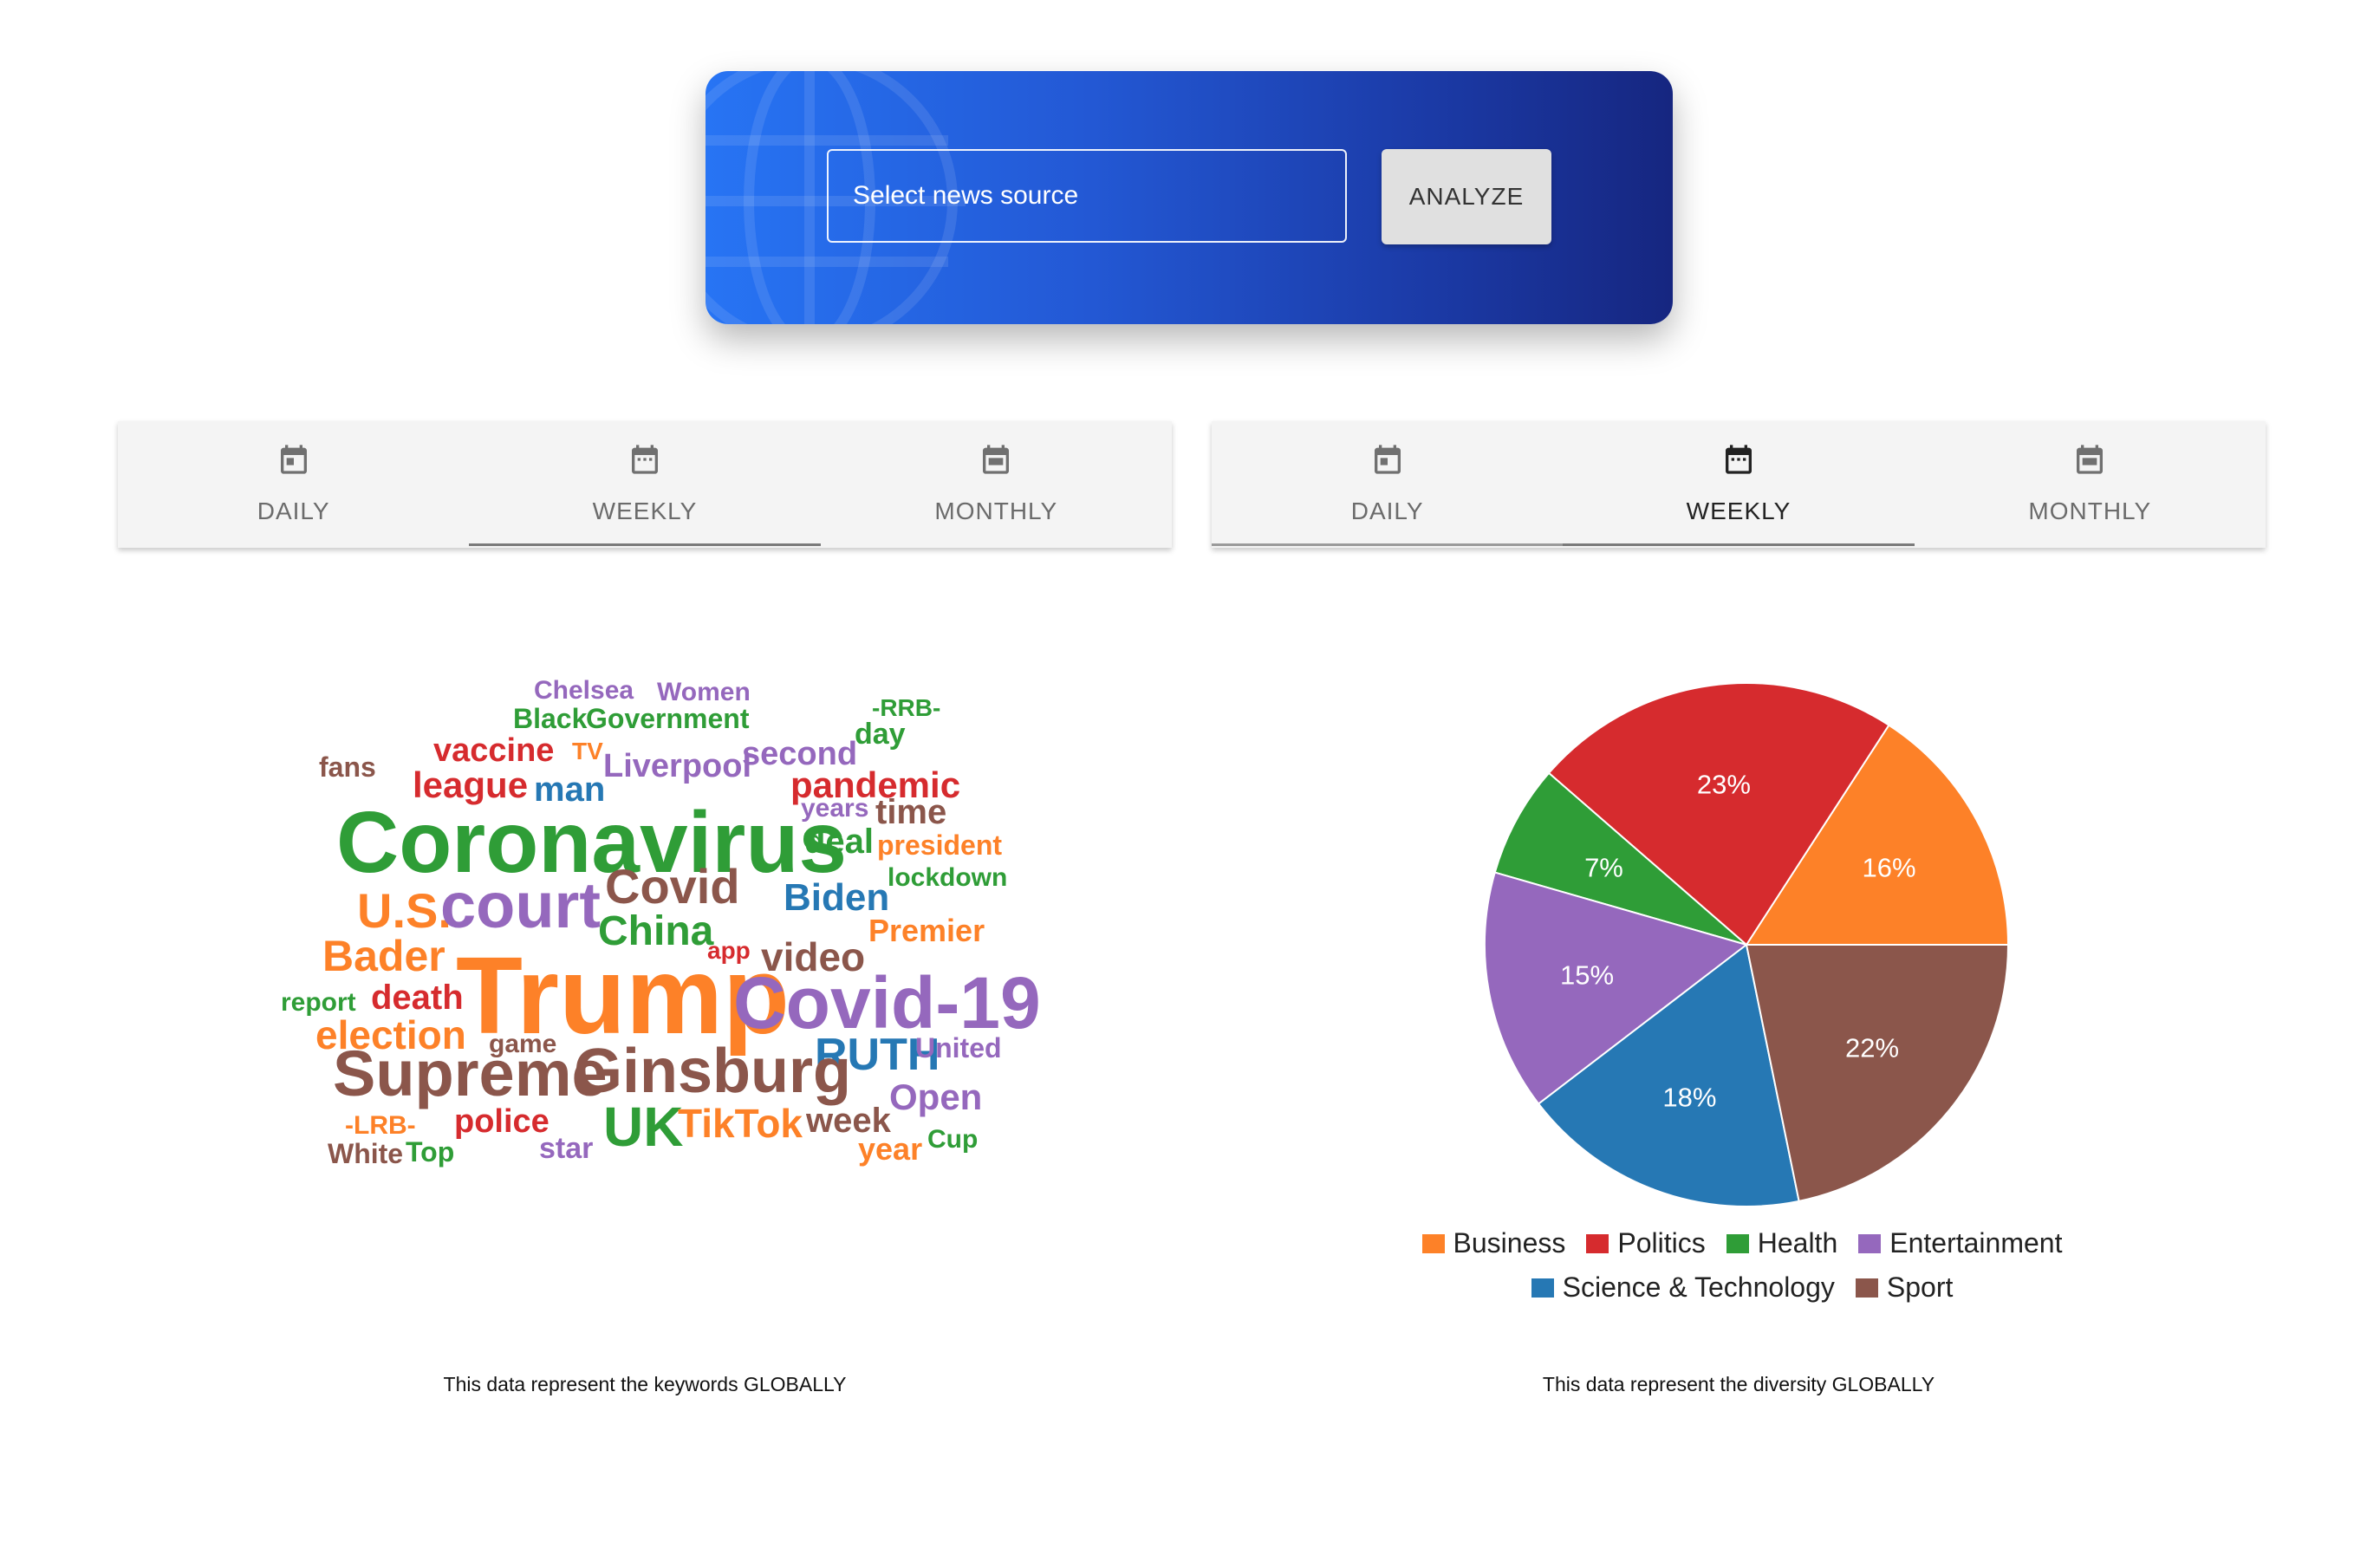 The image size is (2380, 1548). Describe the element at coordinates (1509, 1243) in the screenshot. I see `legend-label: Business` at that location.